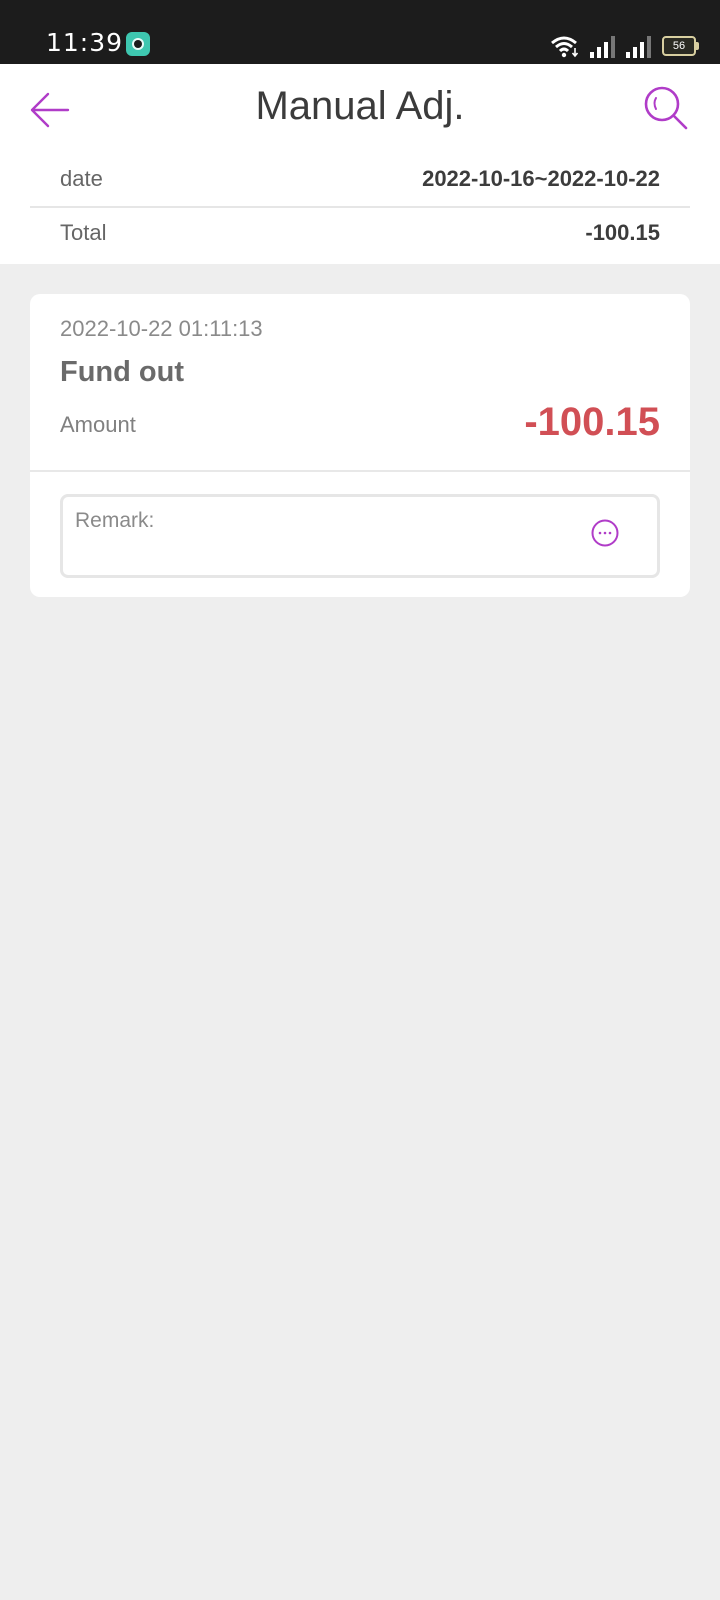  Describe the element at coordinates (360, 234) in the screenshot. I see `total-row: Total -100.15` at that location.